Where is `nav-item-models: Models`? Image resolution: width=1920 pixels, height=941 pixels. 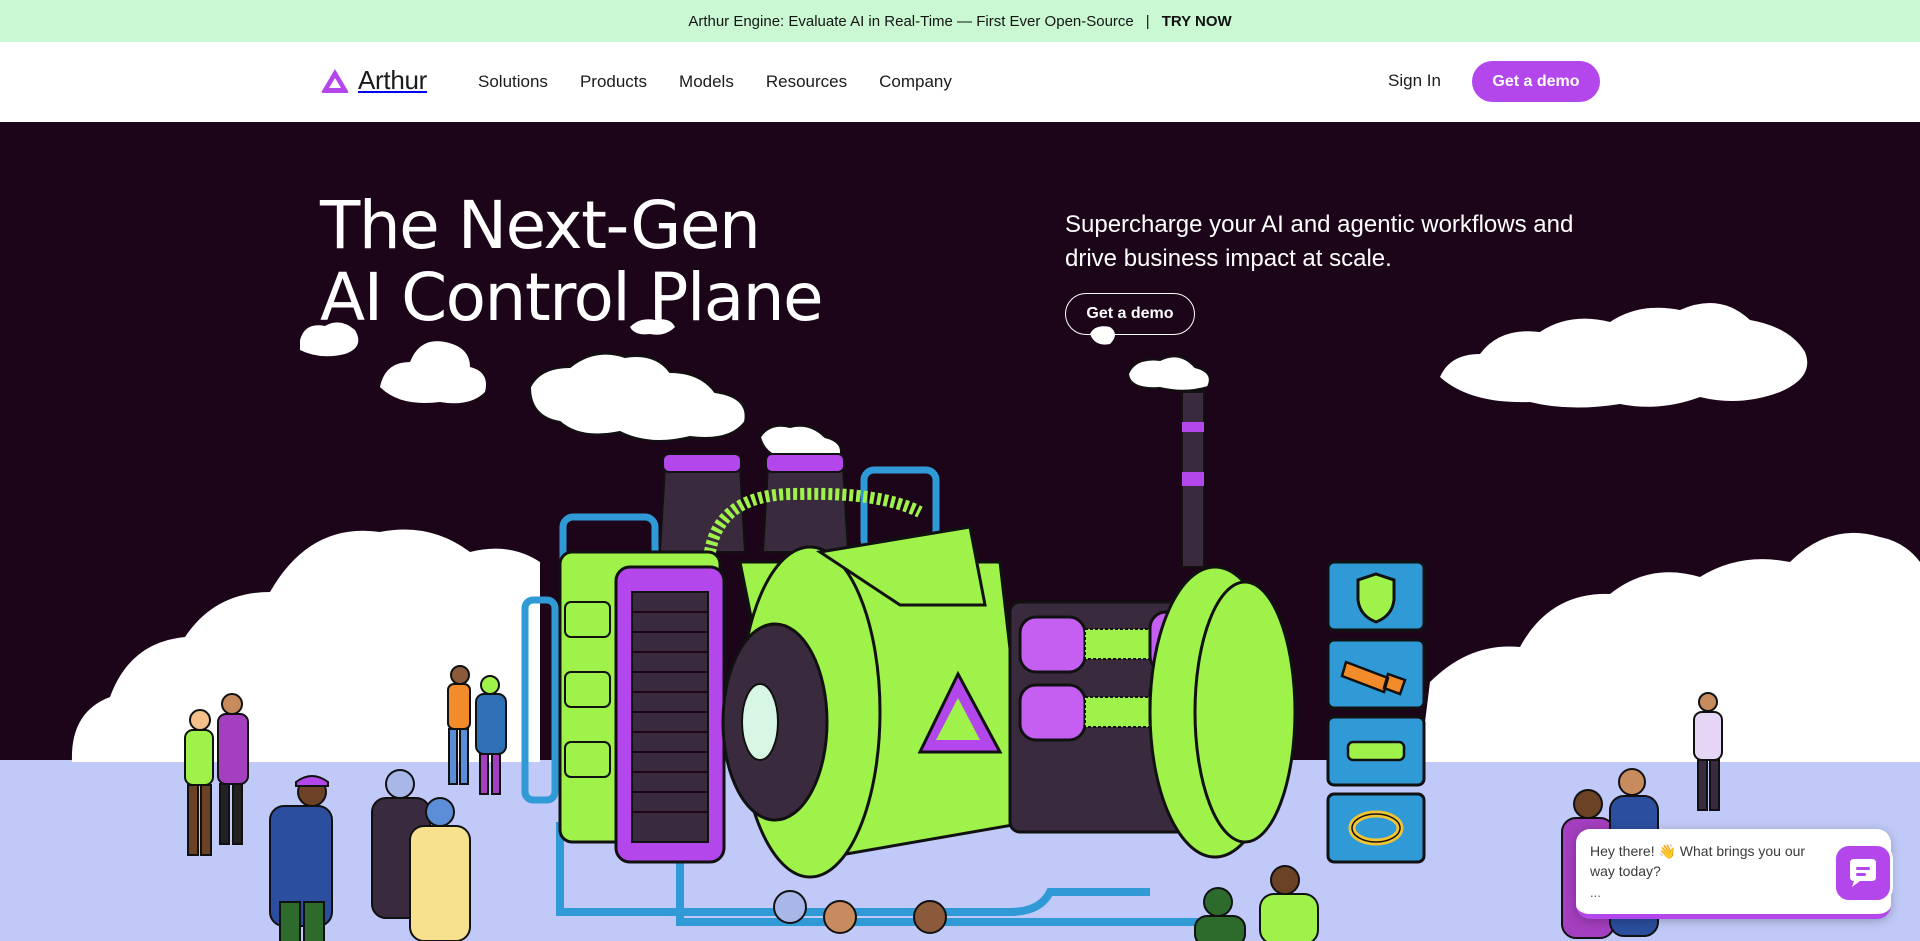
nav-item-models: Models is located at coordinates (706, 82).